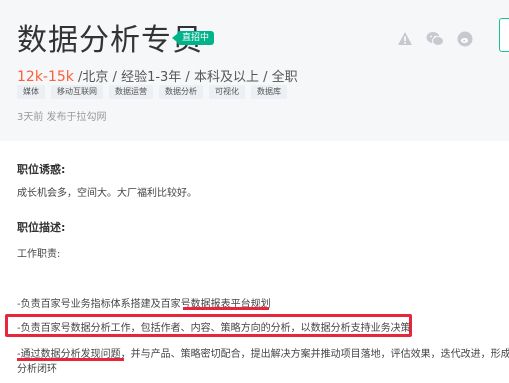  I want to click on duties-intro: 工作职责:, so click(39, 254).